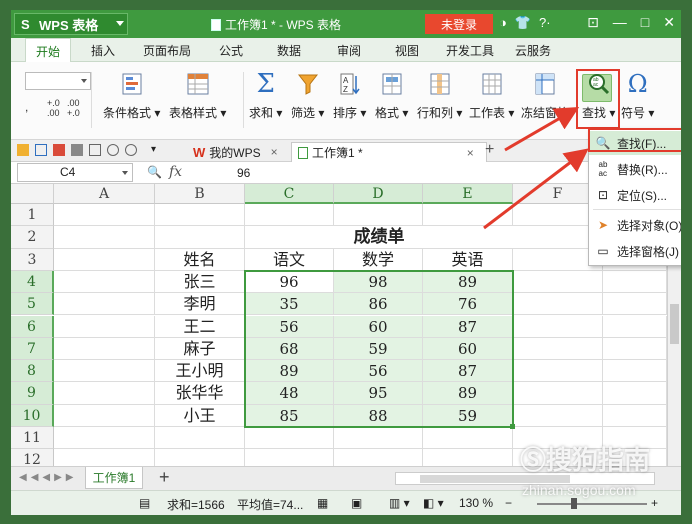 This screenshot has height=524, width=692. What do you see at coordinates (95, 150) in the screenshot?
I see `print-preview-icon` at bounding box center [95, 150].